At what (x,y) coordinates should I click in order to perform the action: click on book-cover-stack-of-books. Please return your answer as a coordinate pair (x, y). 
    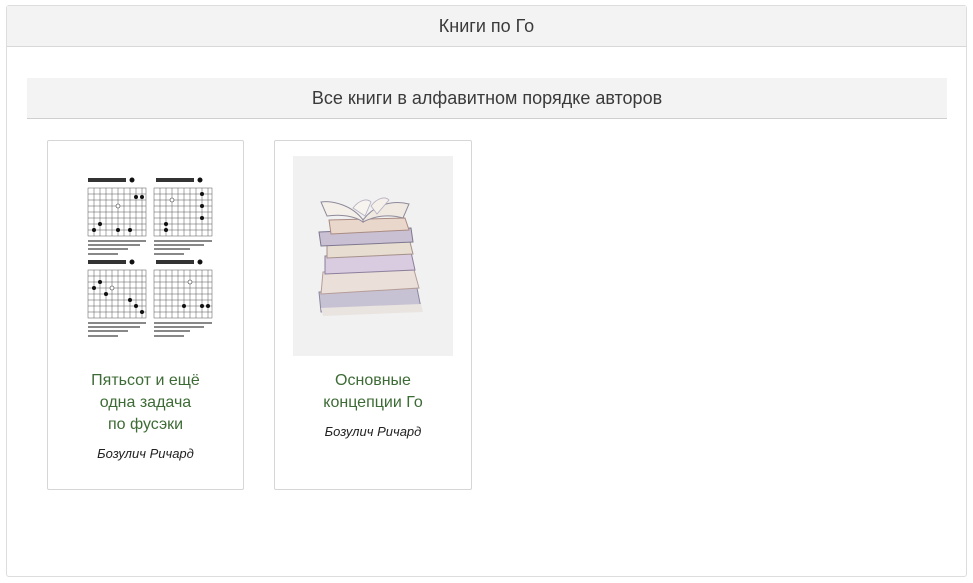
    Looking at the image, I should click on (373, 256).